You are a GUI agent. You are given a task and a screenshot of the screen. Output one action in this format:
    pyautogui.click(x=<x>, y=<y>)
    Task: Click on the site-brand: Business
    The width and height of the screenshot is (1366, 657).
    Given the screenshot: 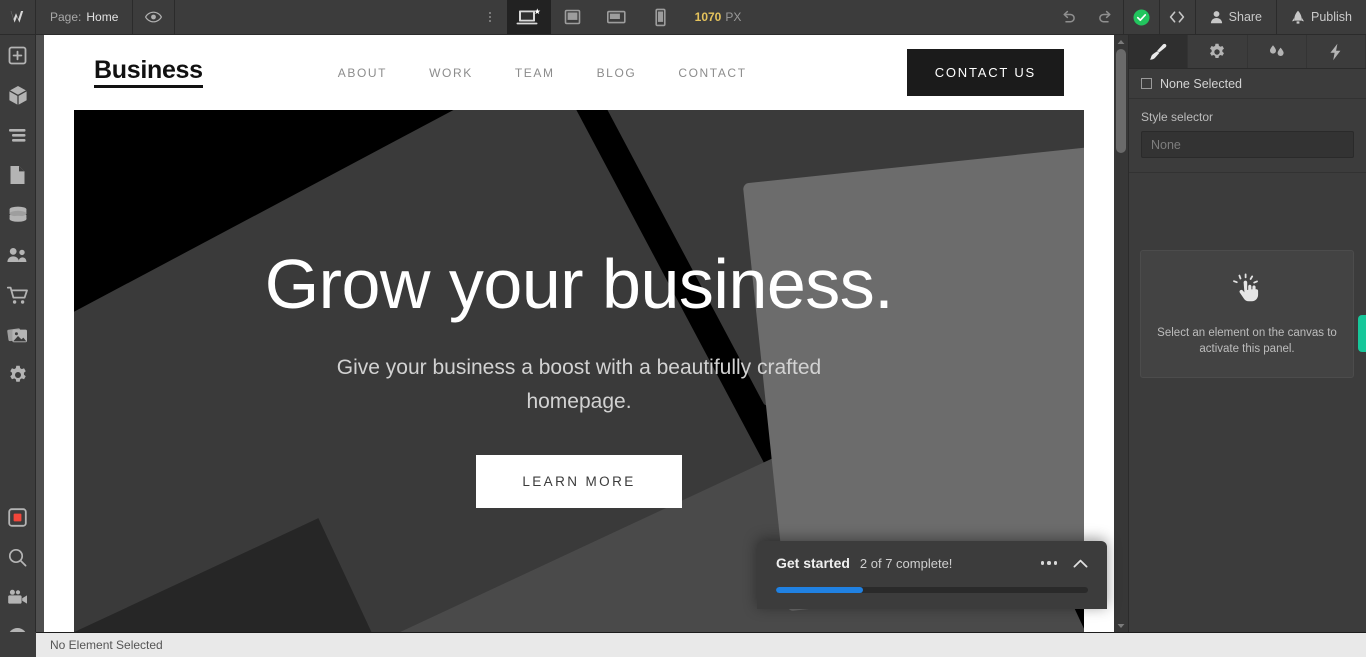 What is the action you would take?
    pyautogui.click(x=148, y=72)
    